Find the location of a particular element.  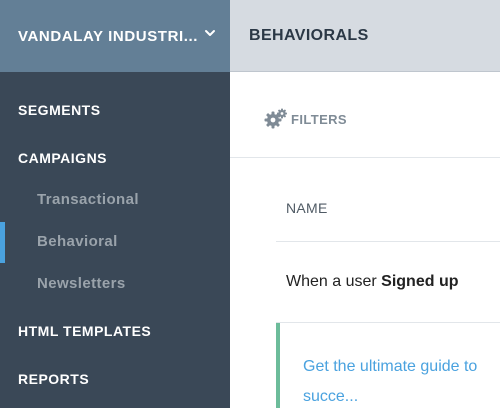

filters-label: FILTERS is located at coordinates (319, 119).